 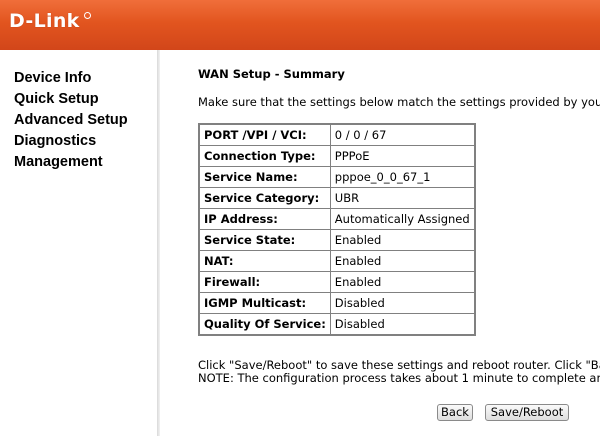 I want to click on row-label: Service Category:, so click(x=264, y=198).